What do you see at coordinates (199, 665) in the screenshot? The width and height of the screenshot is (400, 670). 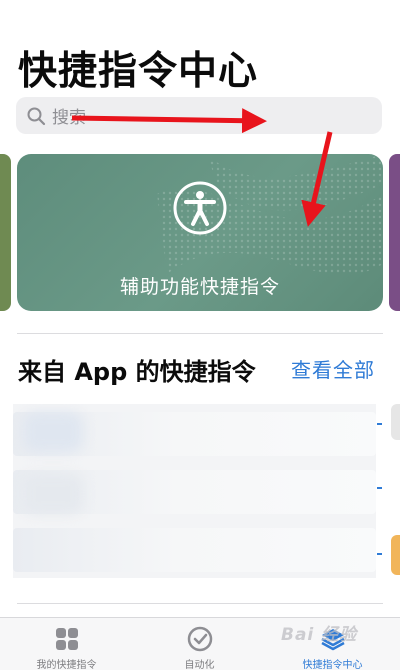 I see `tab-label: 自动化` at bounding box center [199, 665].